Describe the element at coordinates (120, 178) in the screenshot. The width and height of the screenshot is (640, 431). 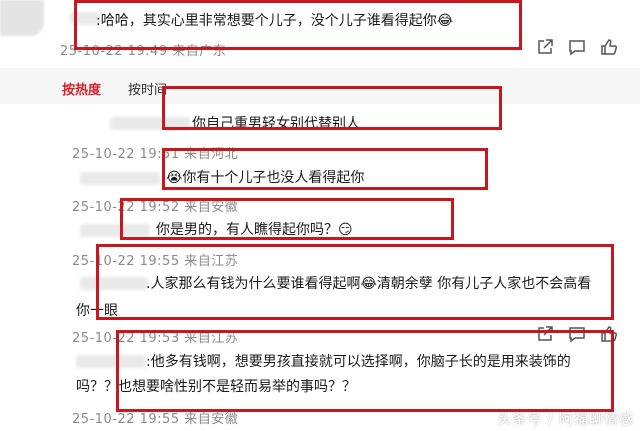
I see `username-blurred` at that location.